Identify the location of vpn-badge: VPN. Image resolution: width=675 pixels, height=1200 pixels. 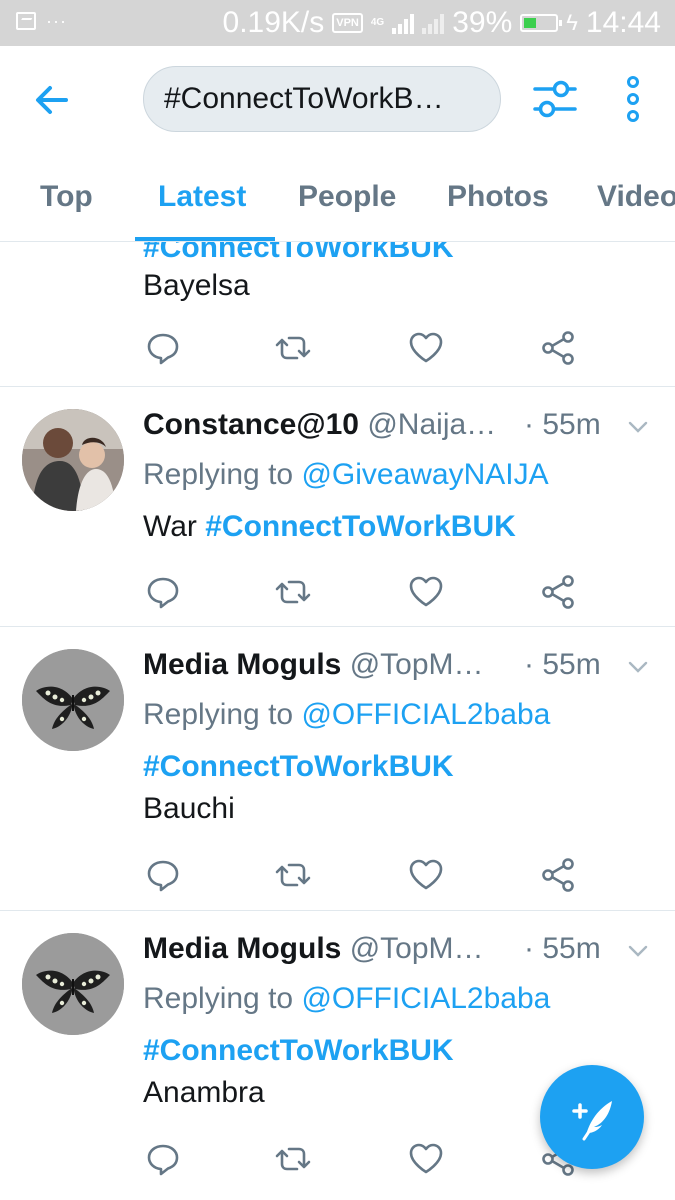
(347, 23).